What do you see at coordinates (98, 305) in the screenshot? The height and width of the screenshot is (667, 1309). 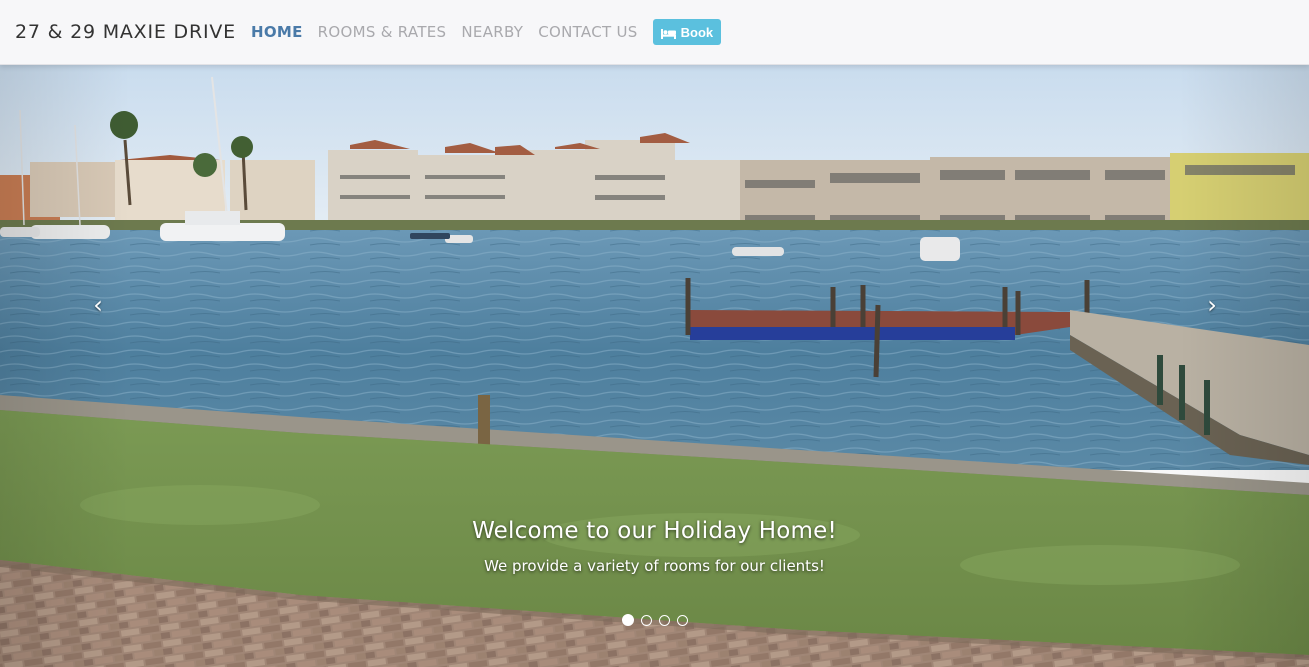 I see `carousel-prev-control: ‹` at bounding box center [98, 305].